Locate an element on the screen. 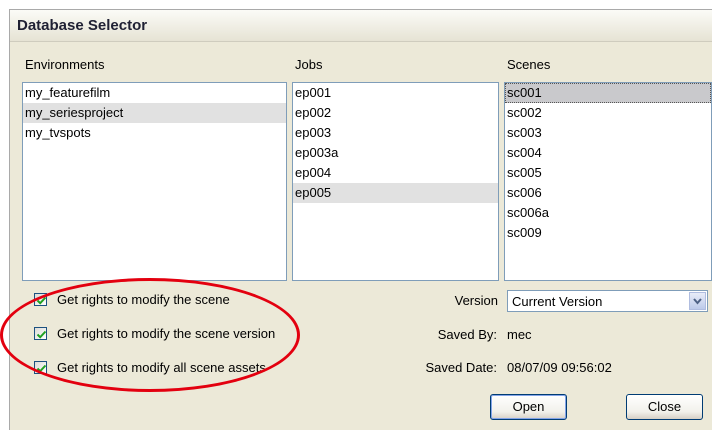  job-item: ep002 is located at coordinates (395, 113).